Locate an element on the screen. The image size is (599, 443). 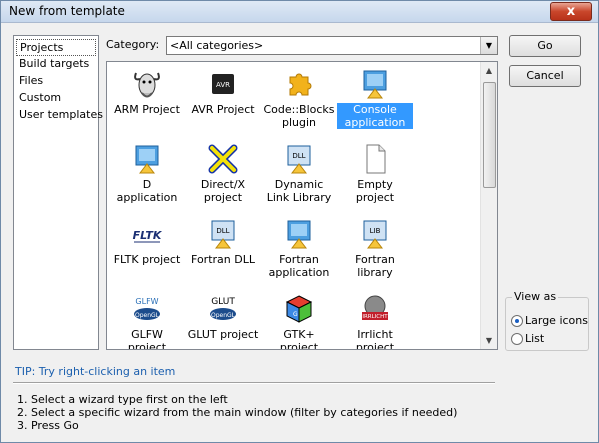
template-codeblocks-plugin: Code::Blocks plugin is located at coordinates (299, 98).